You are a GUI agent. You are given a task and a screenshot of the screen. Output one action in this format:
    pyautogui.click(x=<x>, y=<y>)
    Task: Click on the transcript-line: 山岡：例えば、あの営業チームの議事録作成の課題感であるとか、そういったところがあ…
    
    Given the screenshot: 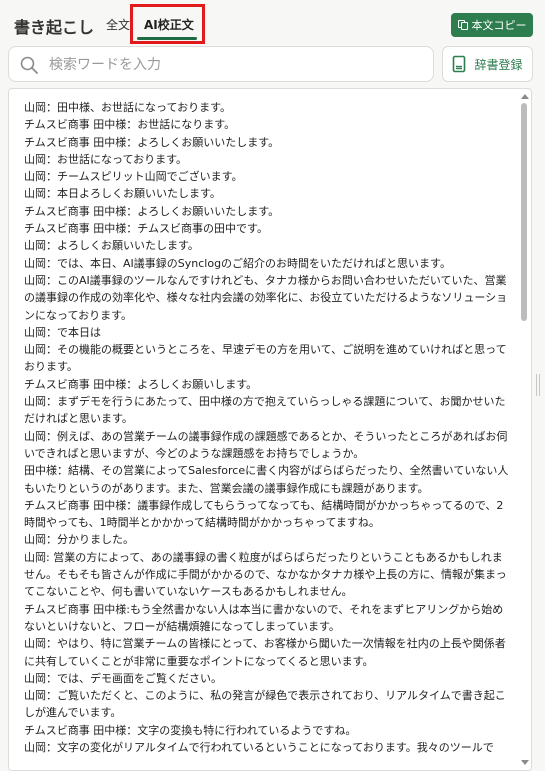 What is the action you would take?
    pyautogui.click(x=266, y=444)
    